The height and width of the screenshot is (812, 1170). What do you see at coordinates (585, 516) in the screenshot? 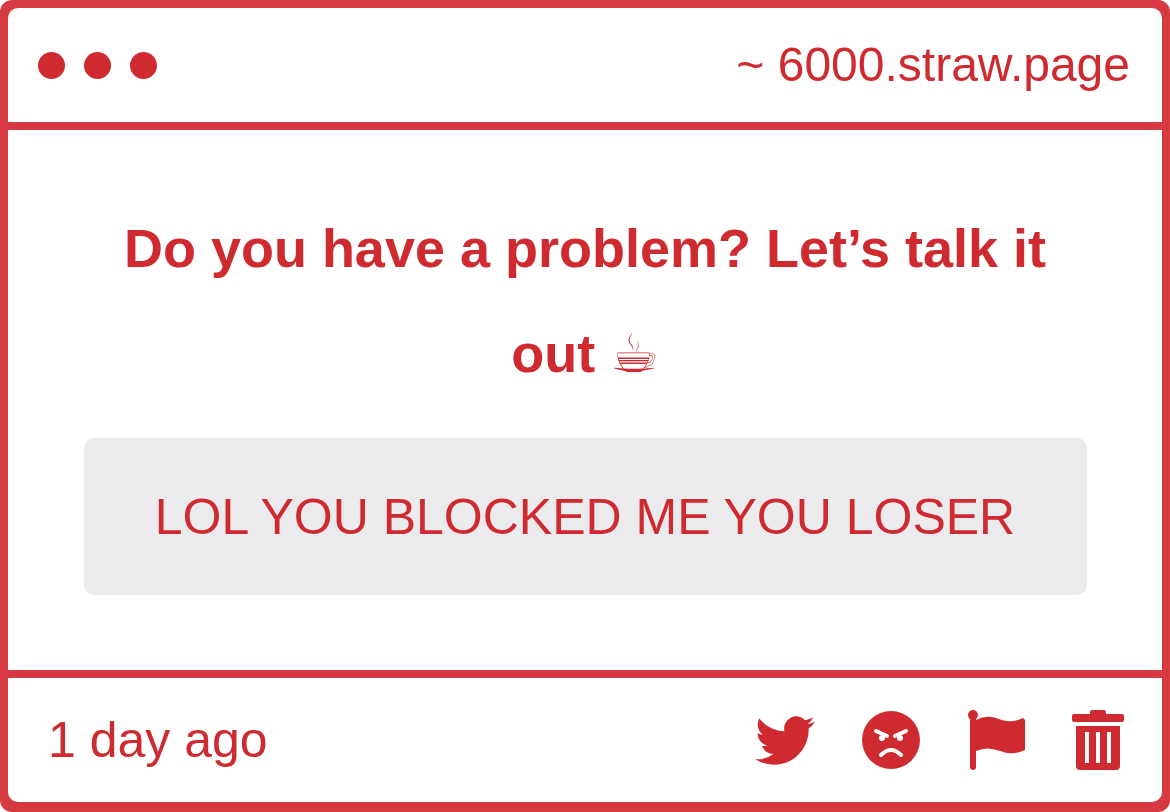
I see `message-text: LOL YOU BLOCKED ME YOU LOSER` at bounding box center [585, 516].